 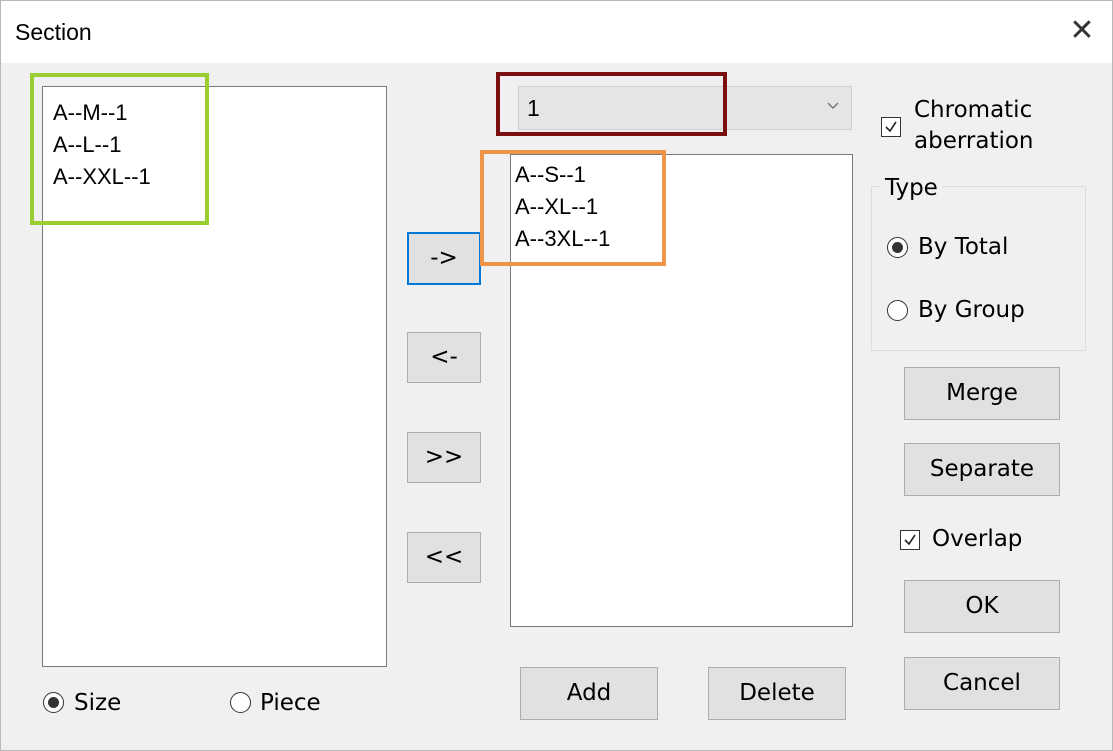 I want to click on list-item: A--3XL--1, so click(x=681, y=239).